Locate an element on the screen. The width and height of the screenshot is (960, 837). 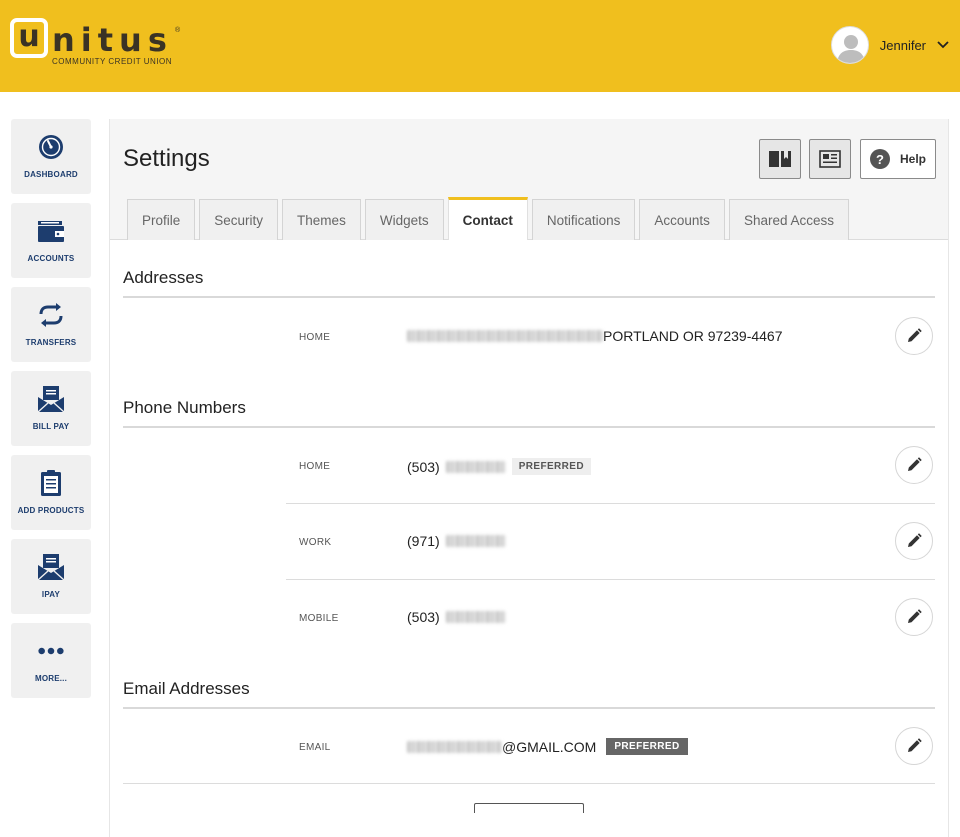
chevron-down-icon is located at coordinates (943, 45).